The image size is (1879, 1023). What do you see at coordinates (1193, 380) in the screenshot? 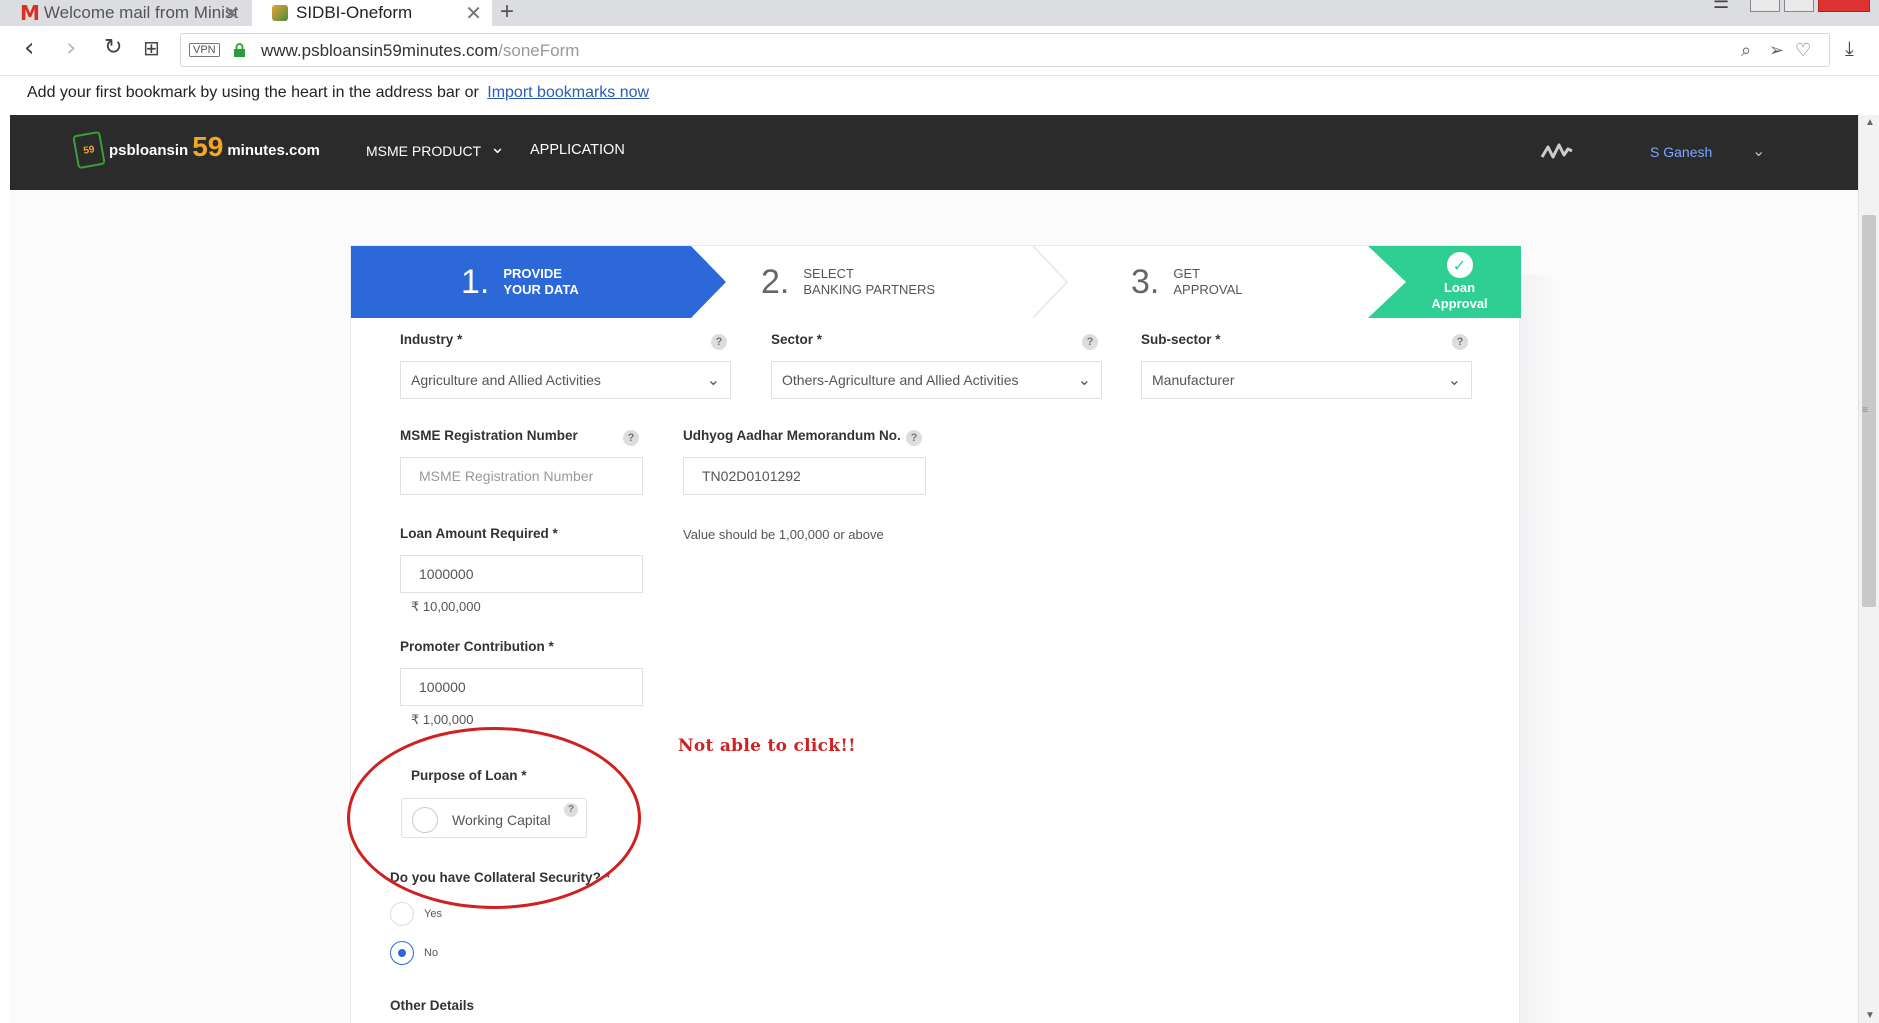
I see `subsector-value: Manufacturer` at bounding box center [1193, 380].